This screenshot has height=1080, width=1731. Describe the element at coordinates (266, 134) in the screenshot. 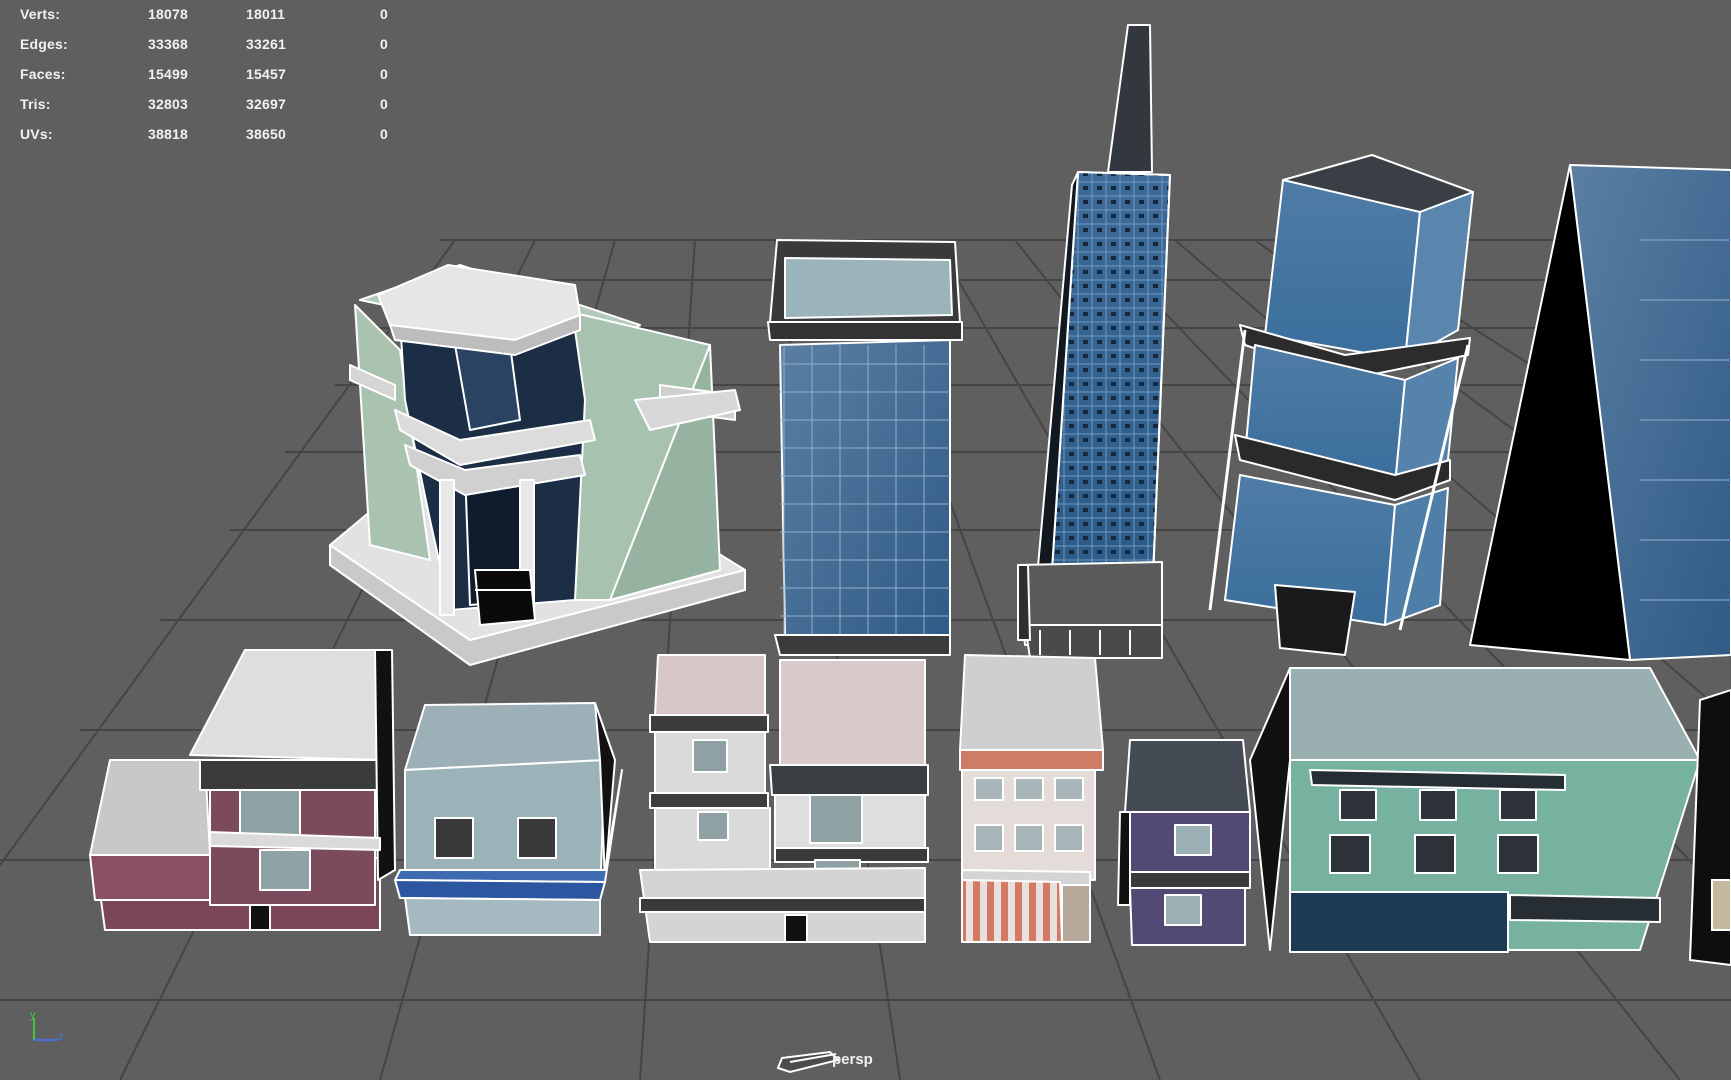

I see `stat-value: 38650` at that location.